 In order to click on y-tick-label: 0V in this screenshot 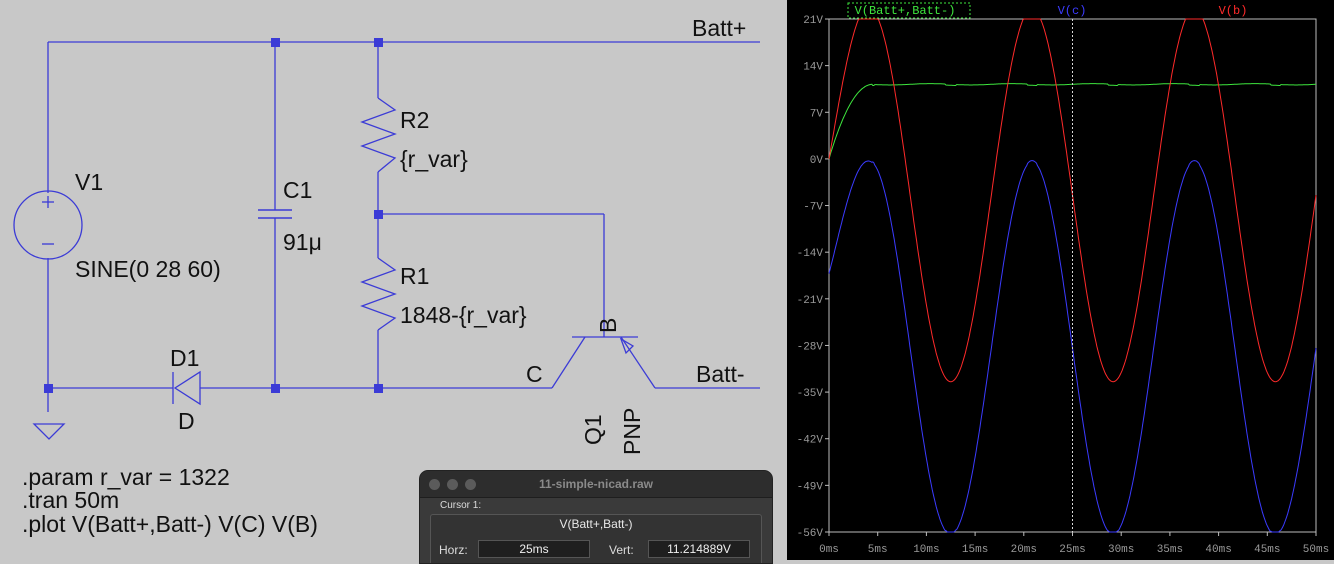, I will do `click(817, 161)`.